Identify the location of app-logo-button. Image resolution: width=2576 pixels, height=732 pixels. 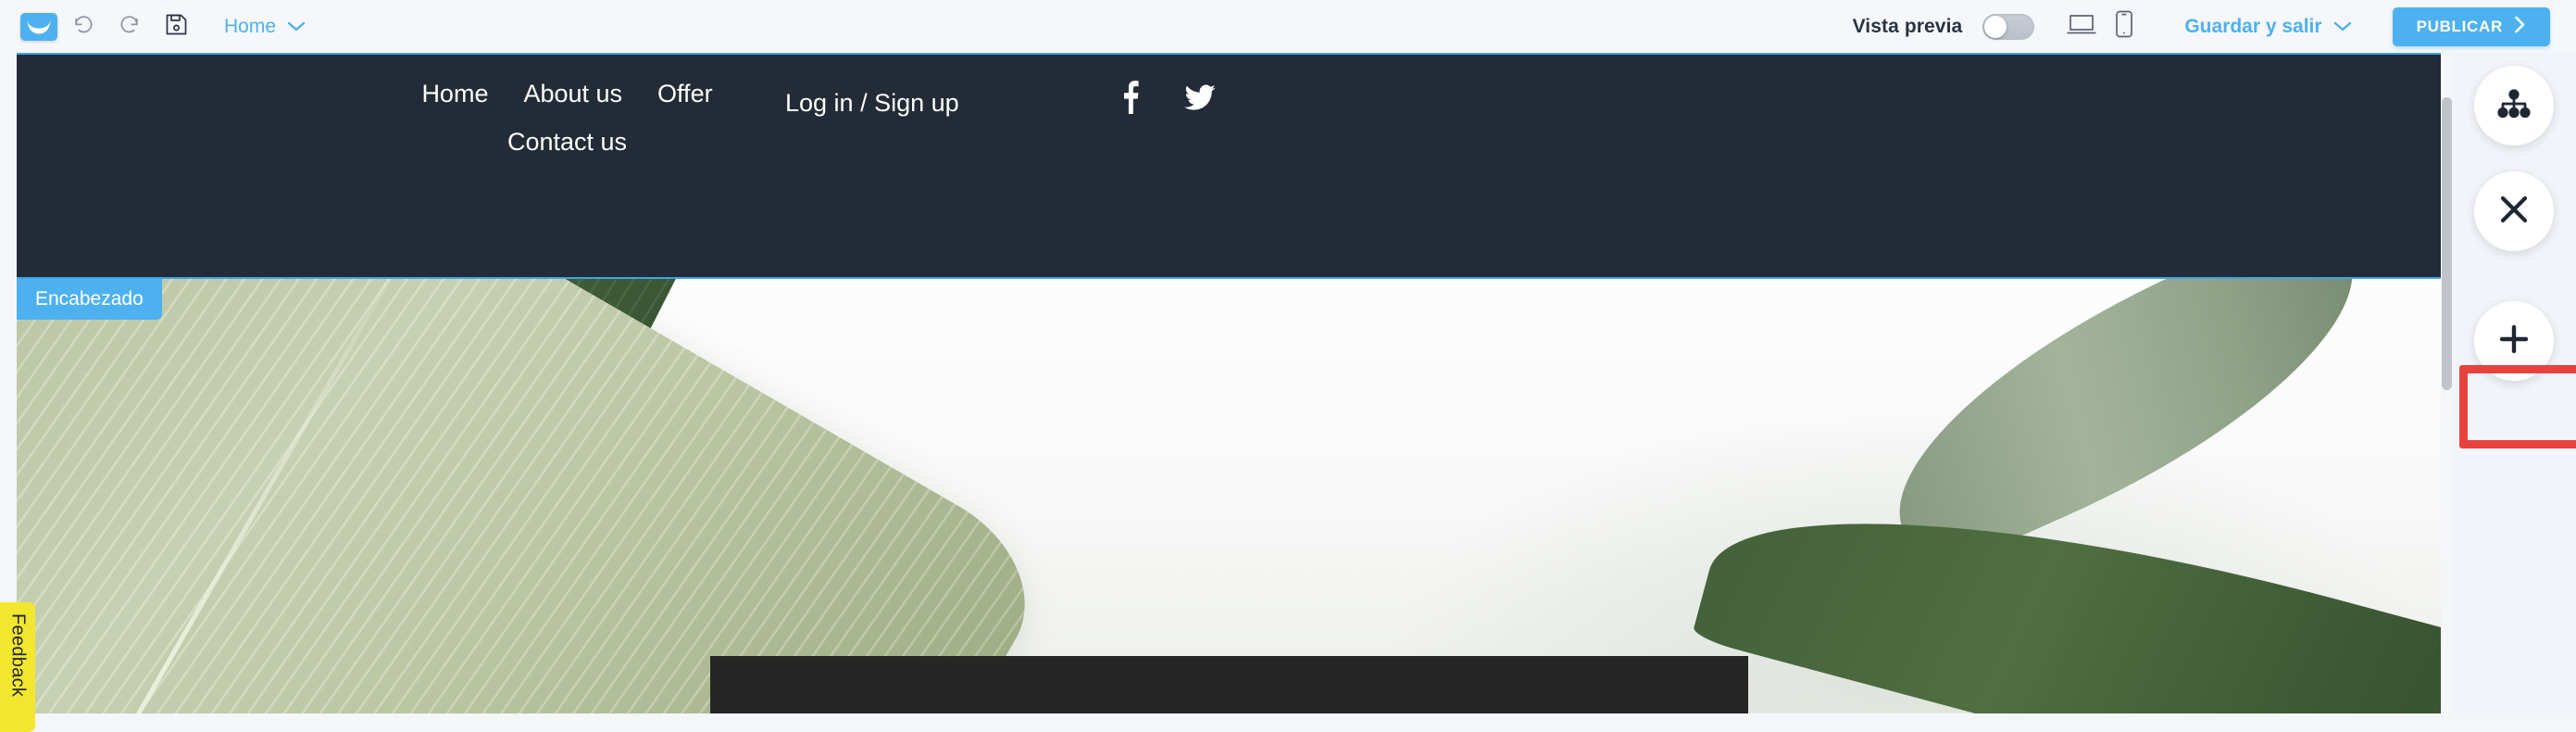
(38, 27).